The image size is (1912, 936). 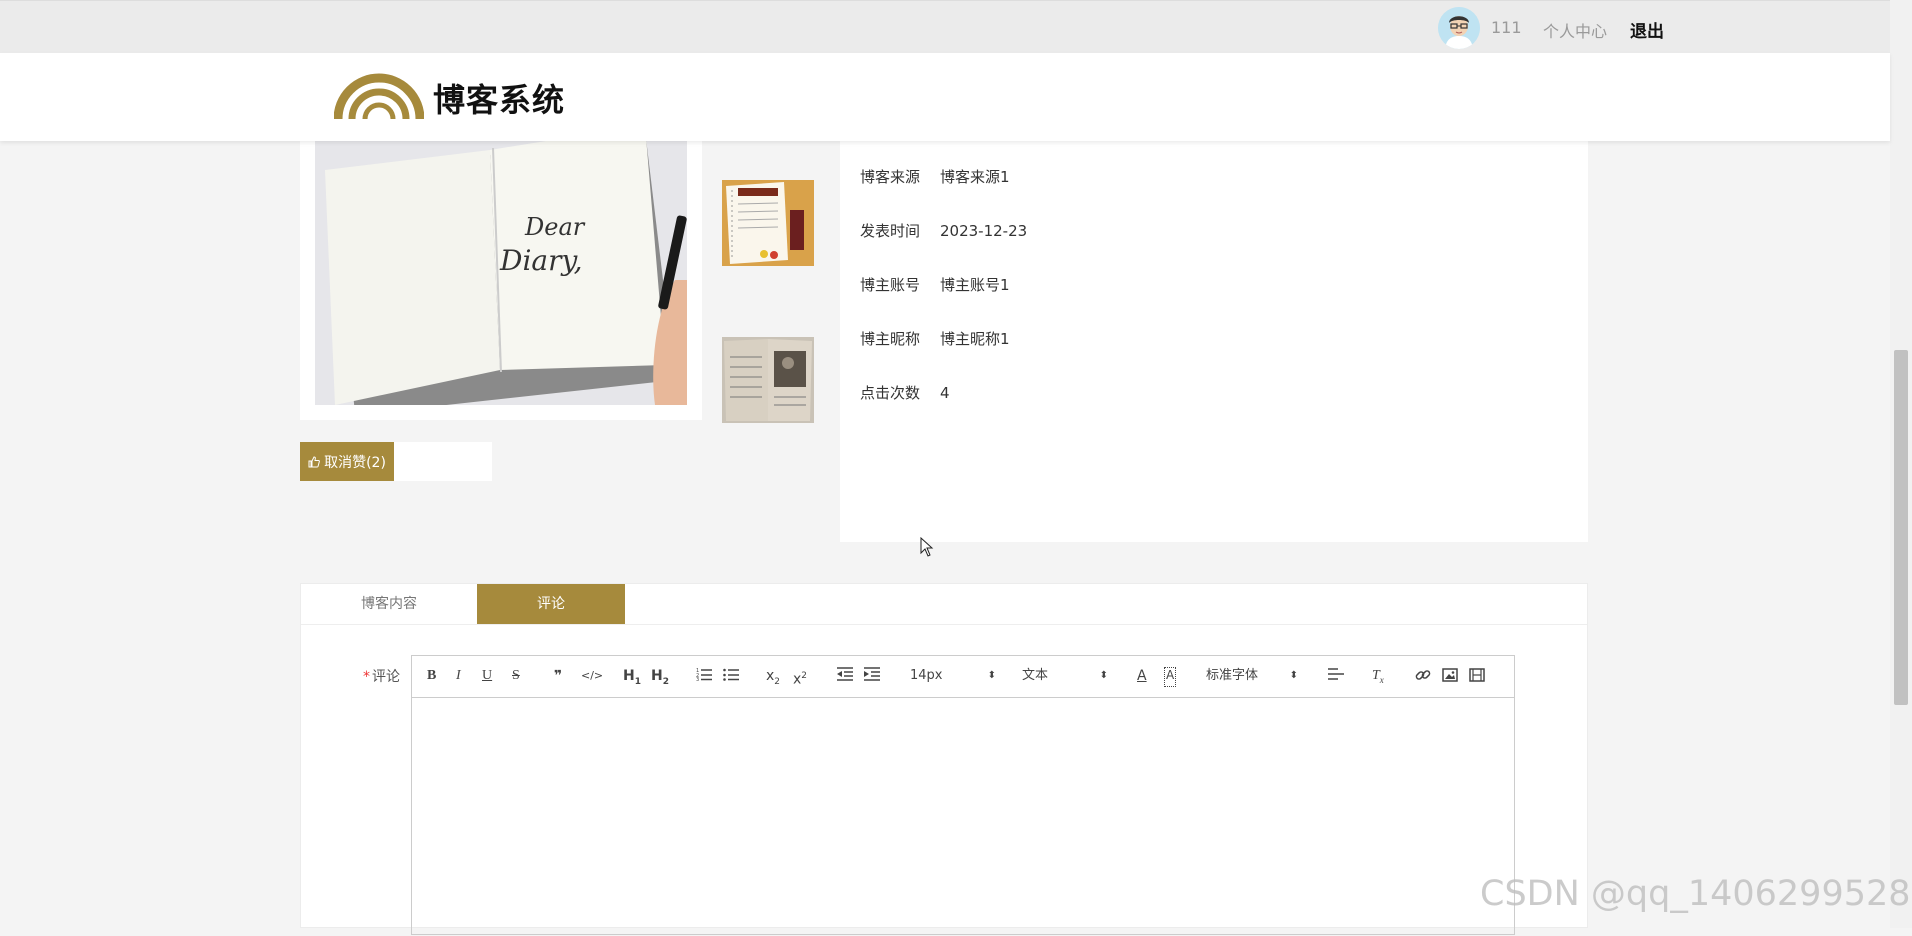 What do you see at coordinates (558, 676) in the screenshot?
I see `blockquote-icon: ❞` at bounding box center [558, 676].